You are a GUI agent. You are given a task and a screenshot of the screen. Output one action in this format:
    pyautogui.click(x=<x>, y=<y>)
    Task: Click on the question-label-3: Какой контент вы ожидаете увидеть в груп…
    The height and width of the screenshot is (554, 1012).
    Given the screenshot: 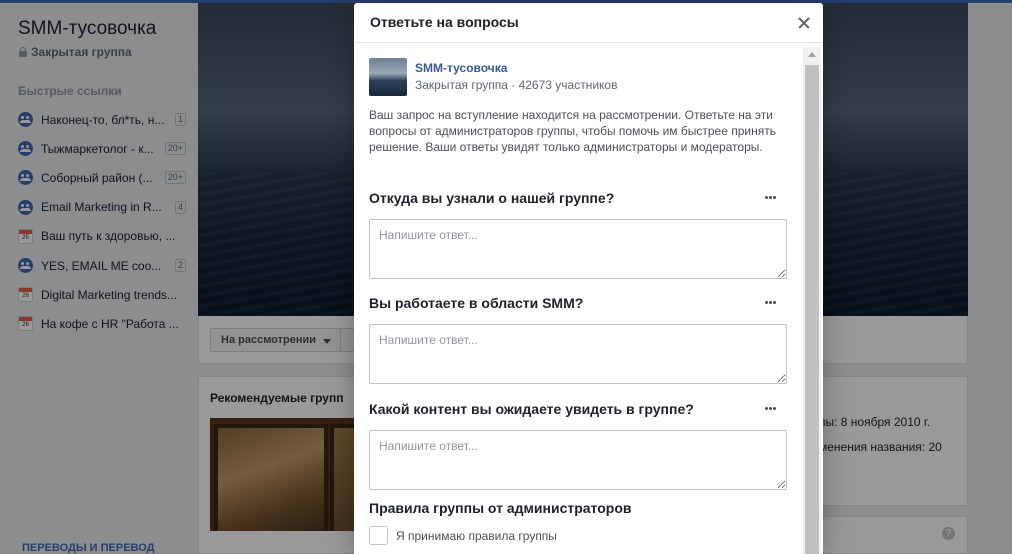 What is the action you would take?
    pyautogui.click(x=531, y=409)
    